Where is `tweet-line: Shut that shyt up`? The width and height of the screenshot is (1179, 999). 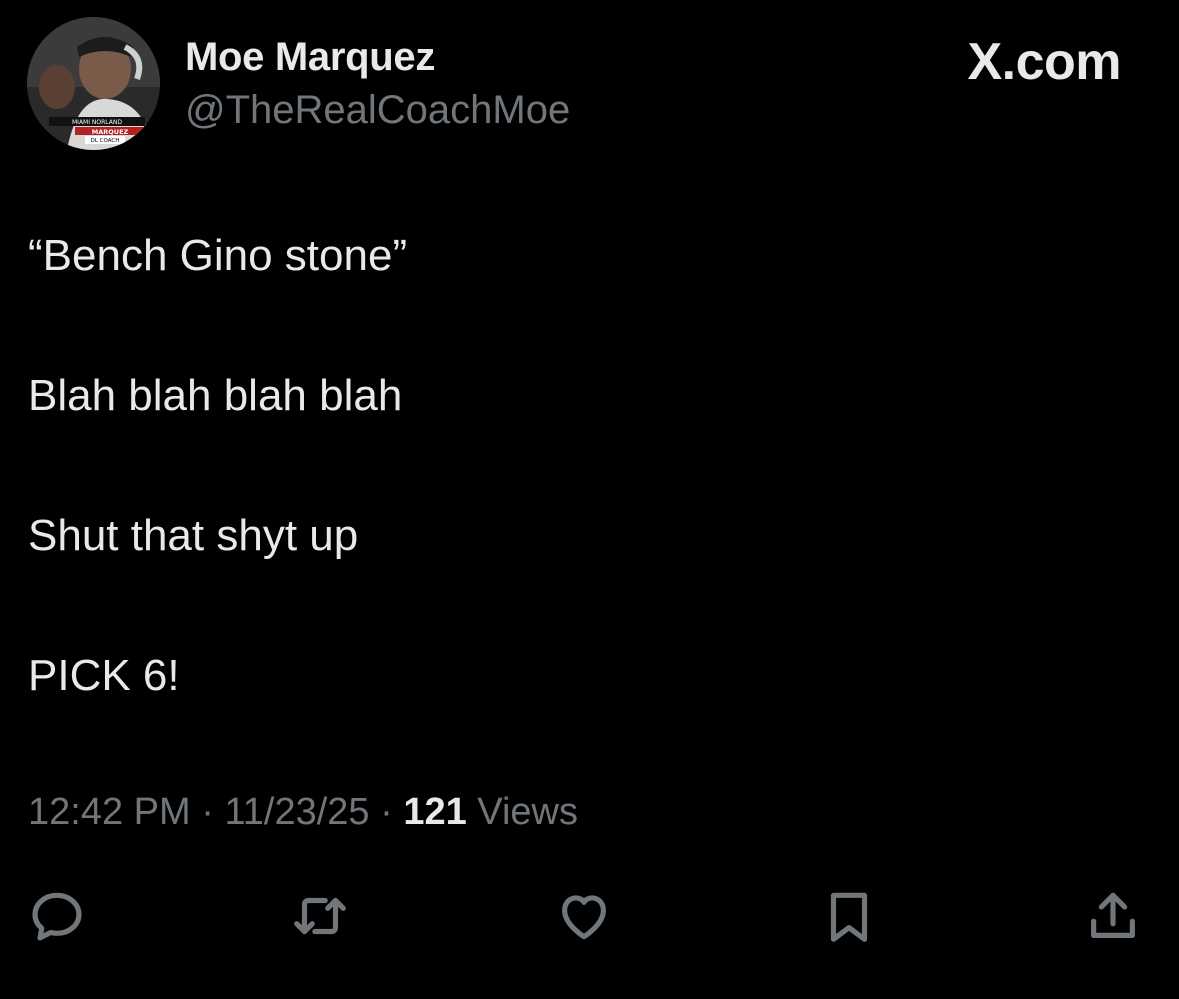
tweet-line: Shut that shyt up is located at coordinates (193, 535).